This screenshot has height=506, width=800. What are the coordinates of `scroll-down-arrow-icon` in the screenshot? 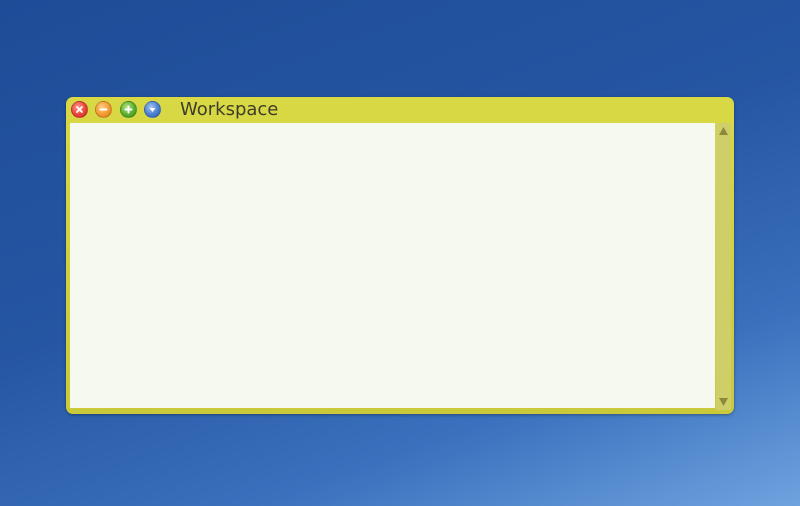 It's located at (723, 401).